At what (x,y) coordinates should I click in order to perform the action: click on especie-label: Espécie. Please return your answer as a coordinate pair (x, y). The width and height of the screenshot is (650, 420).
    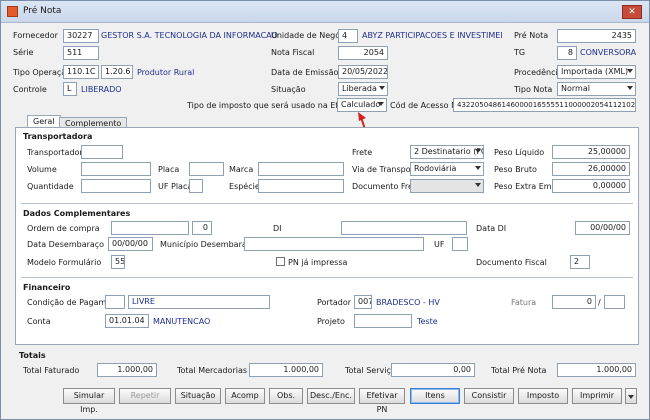
    Looking at the image, I should click on (244, 186).